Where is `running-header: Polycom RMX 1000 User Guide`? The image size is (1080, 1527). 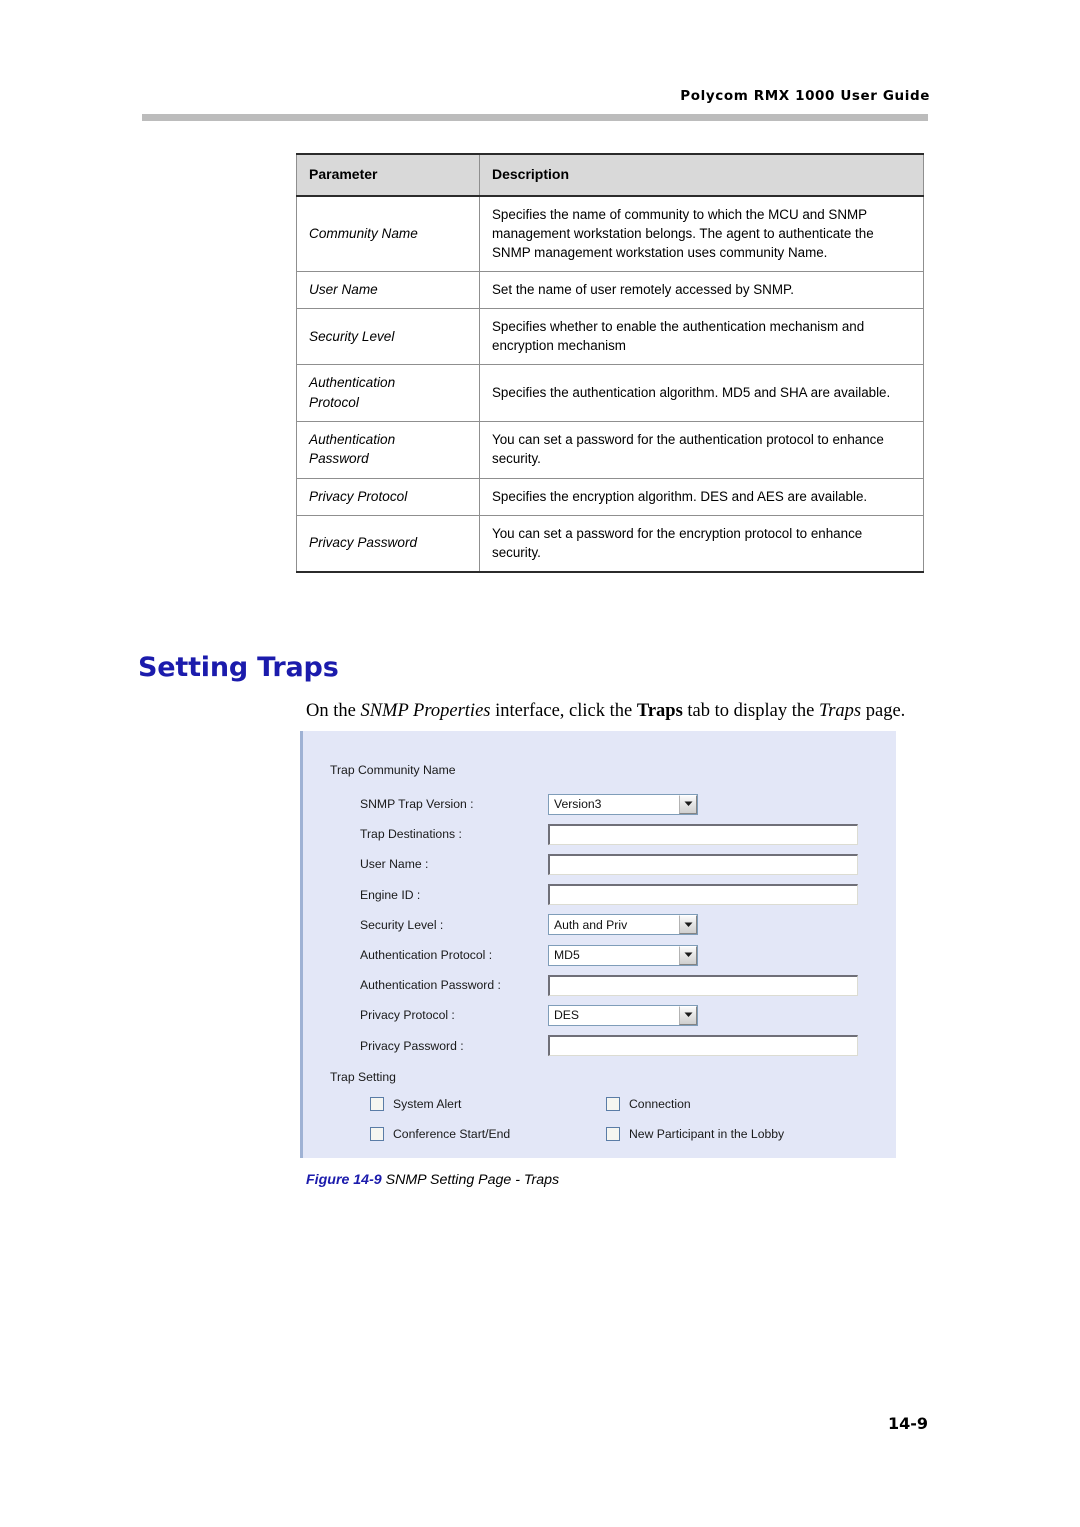 running-header: Polycom RMX 1000 User Guide is located at coordinates (805, 96).